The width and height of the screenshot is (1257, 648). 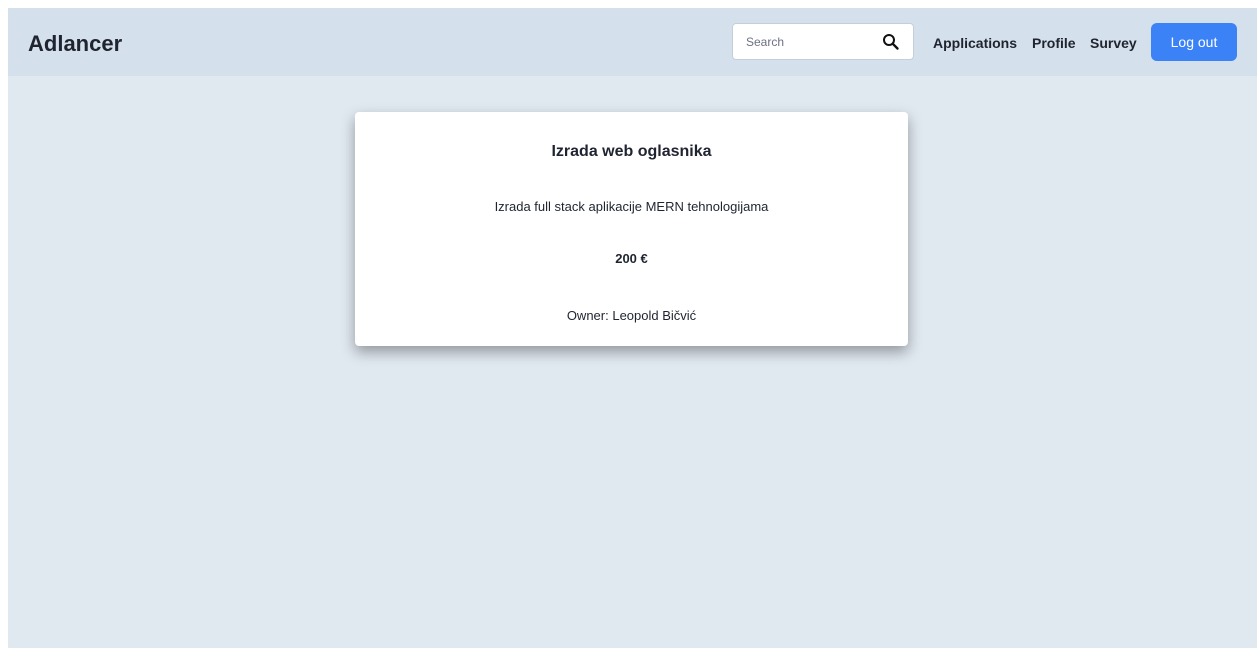 I want to click on brand-logo: Adlancer, so click(x=75, y=44).